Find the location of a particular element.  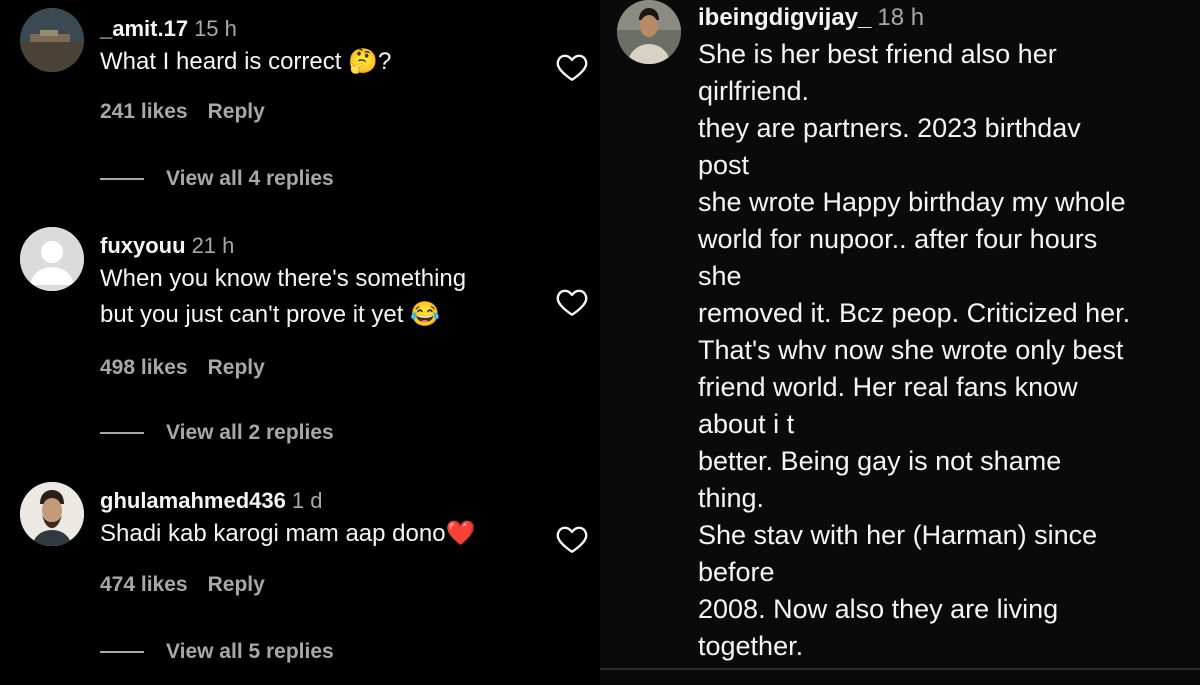

comment-username: _amit.17 15 h is located at coordinates (320, 29).